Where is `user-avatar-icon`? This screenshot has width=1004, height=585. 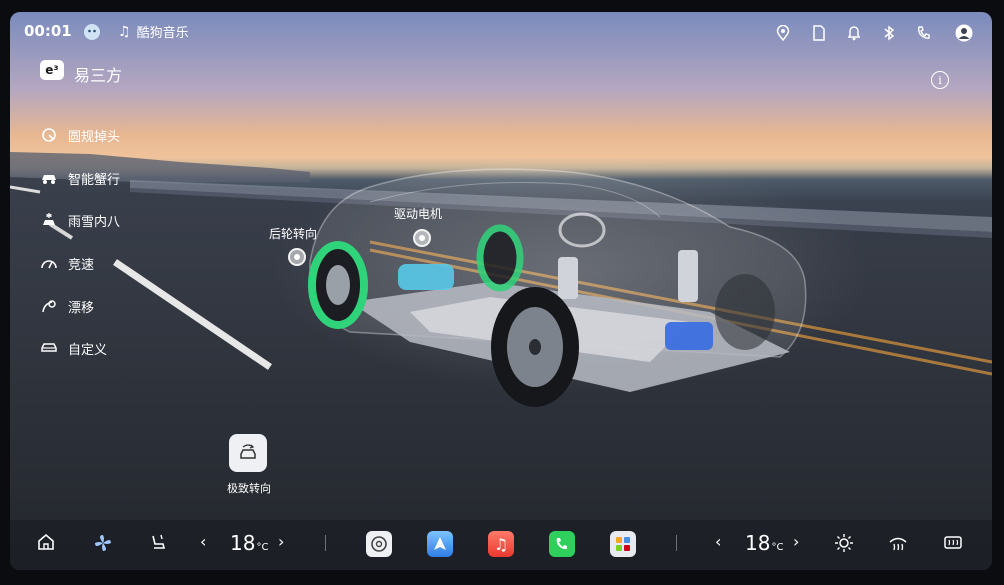 user-avatar-icon is located at coordinates (964, 33).